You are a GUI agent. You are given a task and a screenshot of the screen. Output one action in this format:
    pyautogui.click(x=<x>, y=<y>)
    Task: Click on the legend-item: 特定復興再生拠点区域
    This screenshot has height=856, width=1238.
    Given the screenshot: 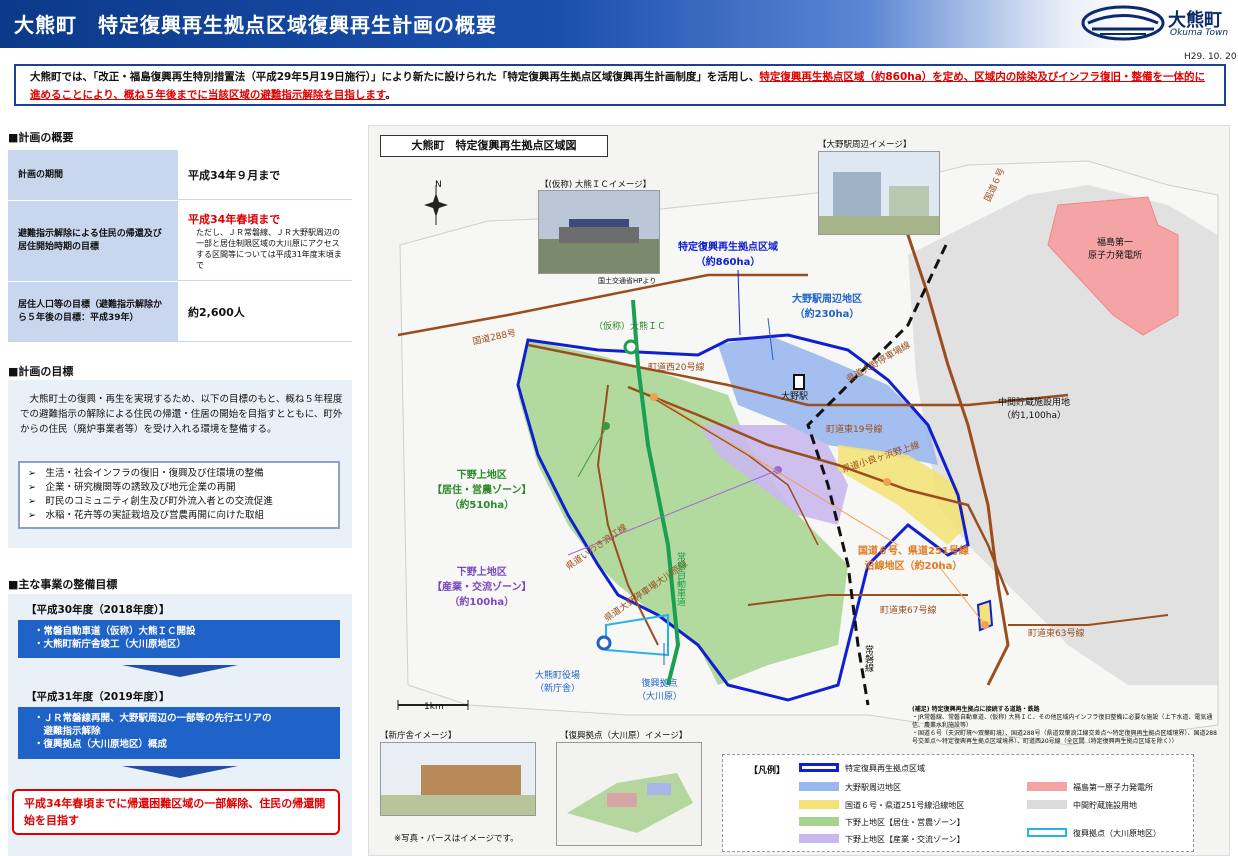 What is the action you would take?
    pyautogui.click(x=885, y=768)
    